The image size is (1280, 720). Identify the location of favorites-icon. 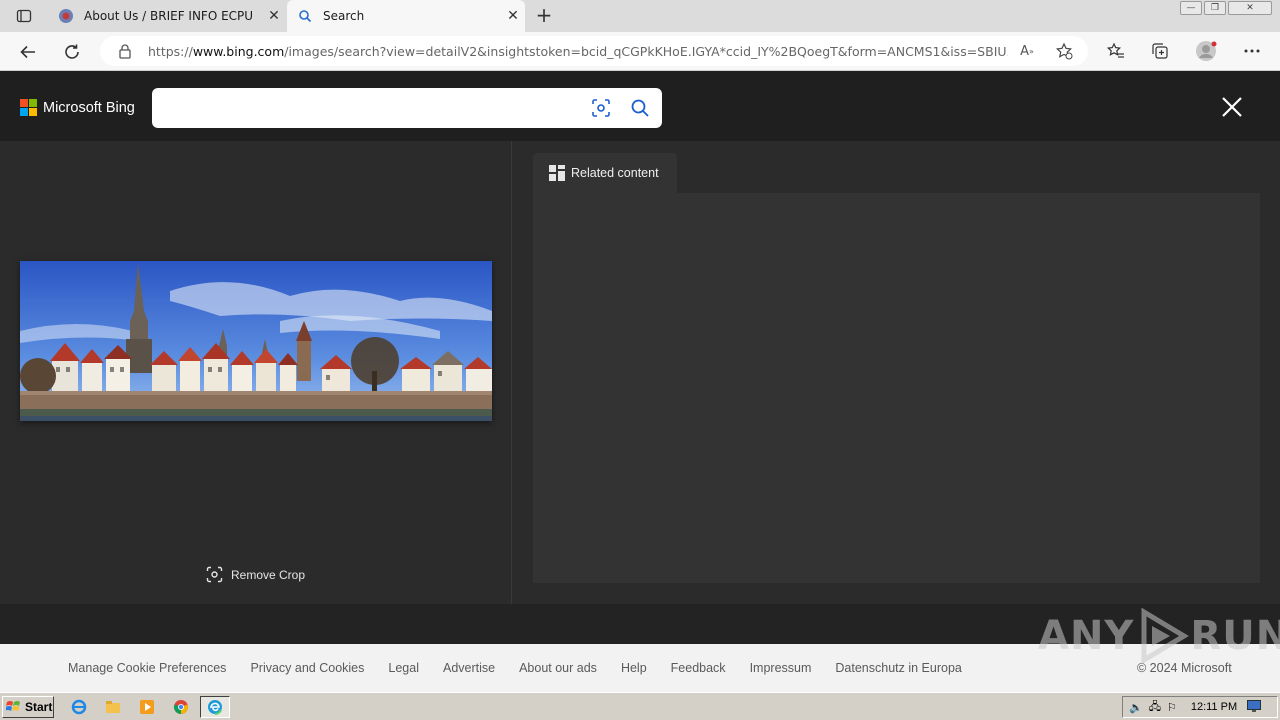
(1116, 51).